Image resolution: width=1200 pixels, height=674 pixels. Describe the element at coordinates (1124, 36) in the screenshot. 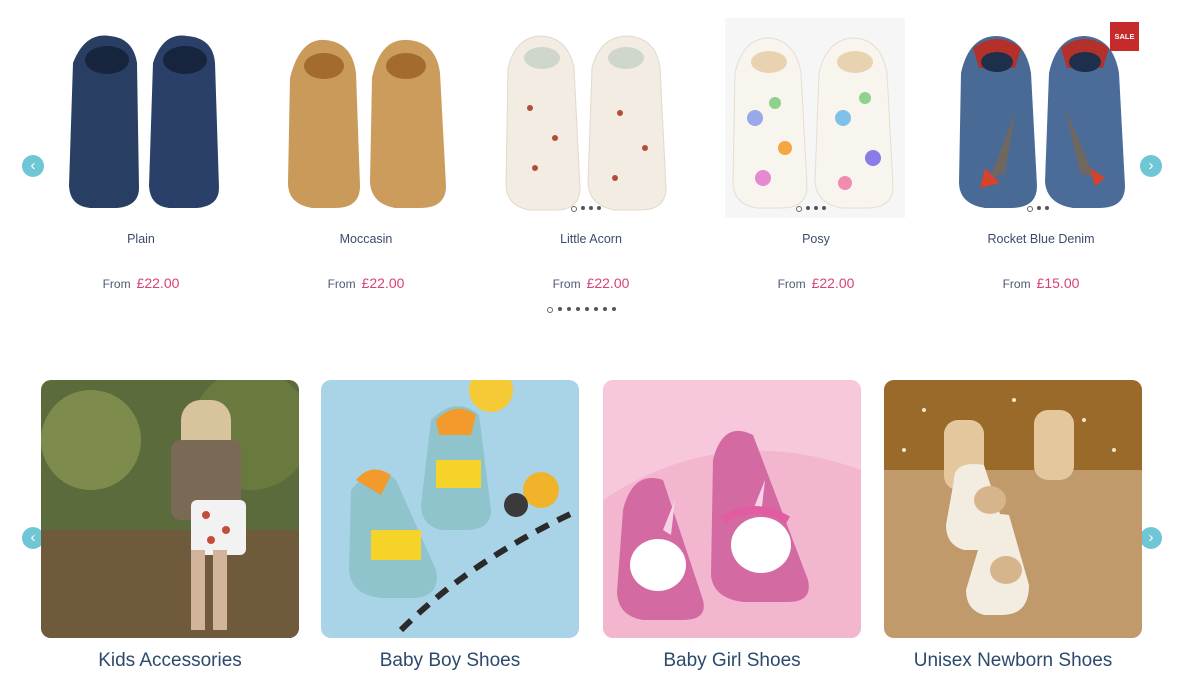

I see `sale-badge: SALE` at that location.